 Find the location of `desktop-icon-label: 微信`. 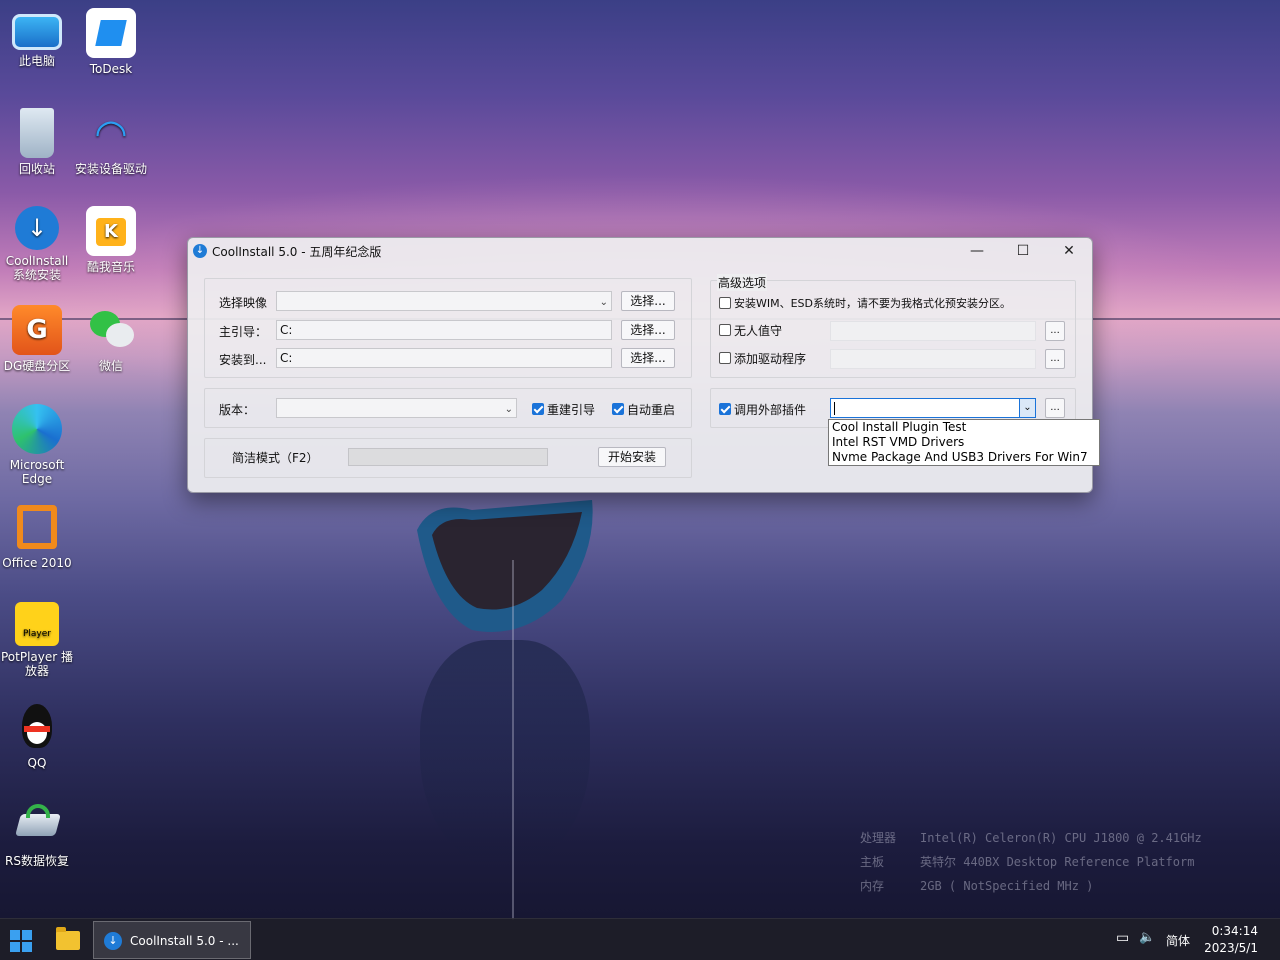

desktop-icon-label: 微信 is located at coordinates (110, 366).